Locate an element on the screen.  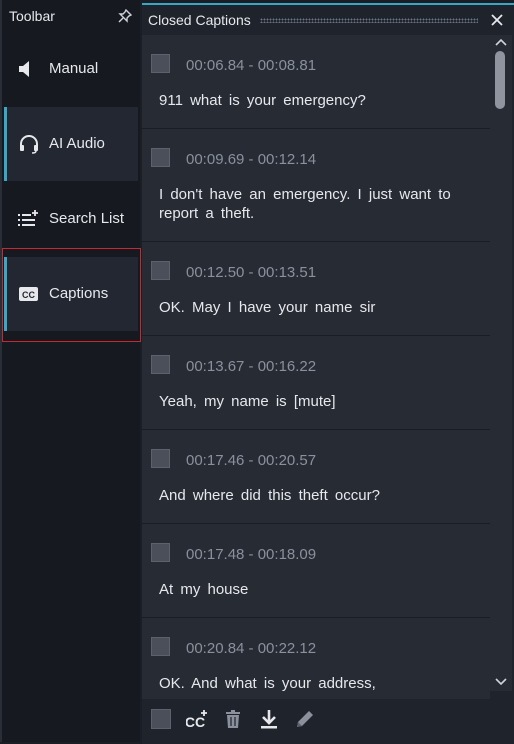
trash-icon is located at coordinates (233, 719).